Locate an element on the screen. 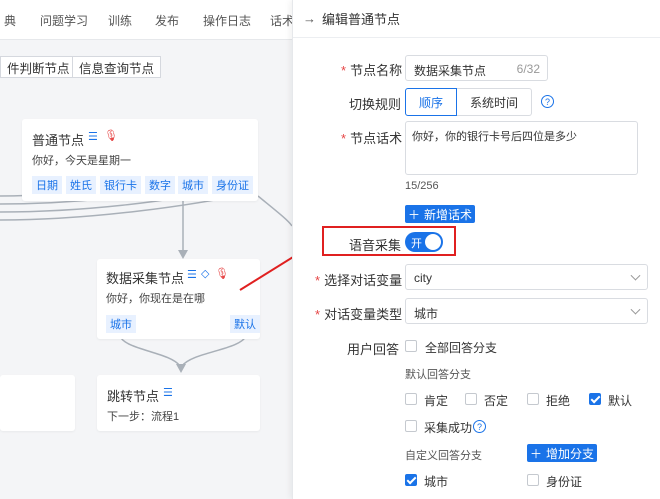  node-name-input: 数据采集节点 6/32 is located at coordinates (476, 68).